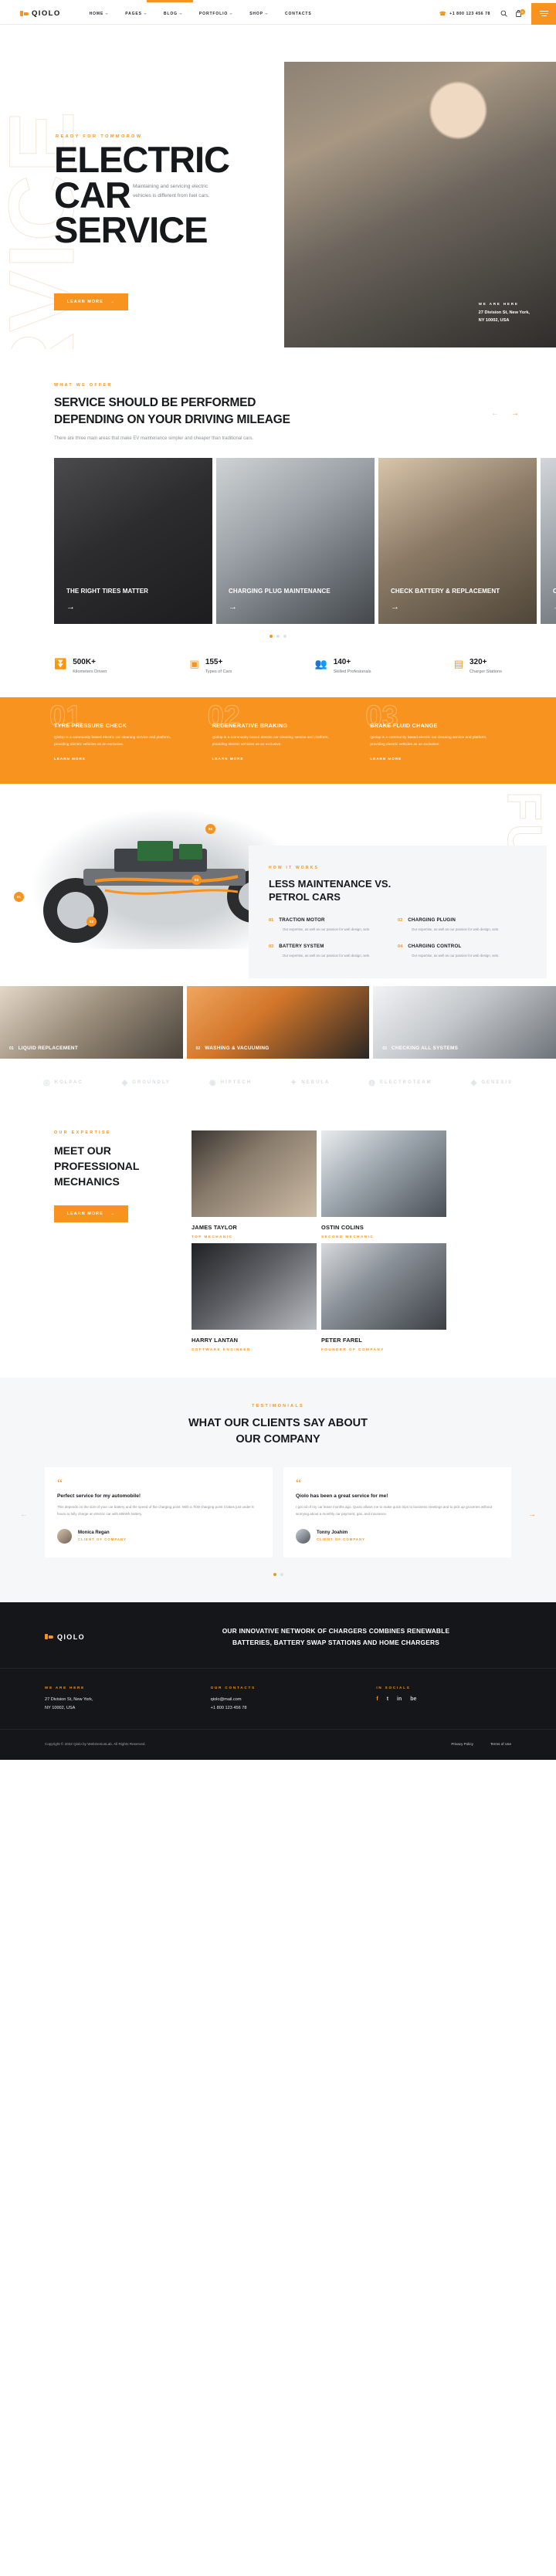 The height and width of the screenshot is (2576, 556). Describe the element at coordinates (133, 540) in the screenshot. I see `service-card: THE RIGHT TIRES MATTER →` at that location.